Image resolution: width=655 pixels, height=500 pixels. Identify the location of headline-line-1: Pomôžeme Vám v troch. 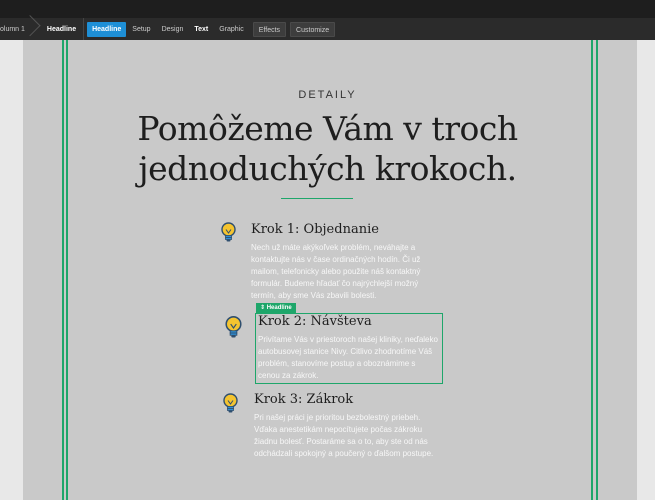
(327, 128).